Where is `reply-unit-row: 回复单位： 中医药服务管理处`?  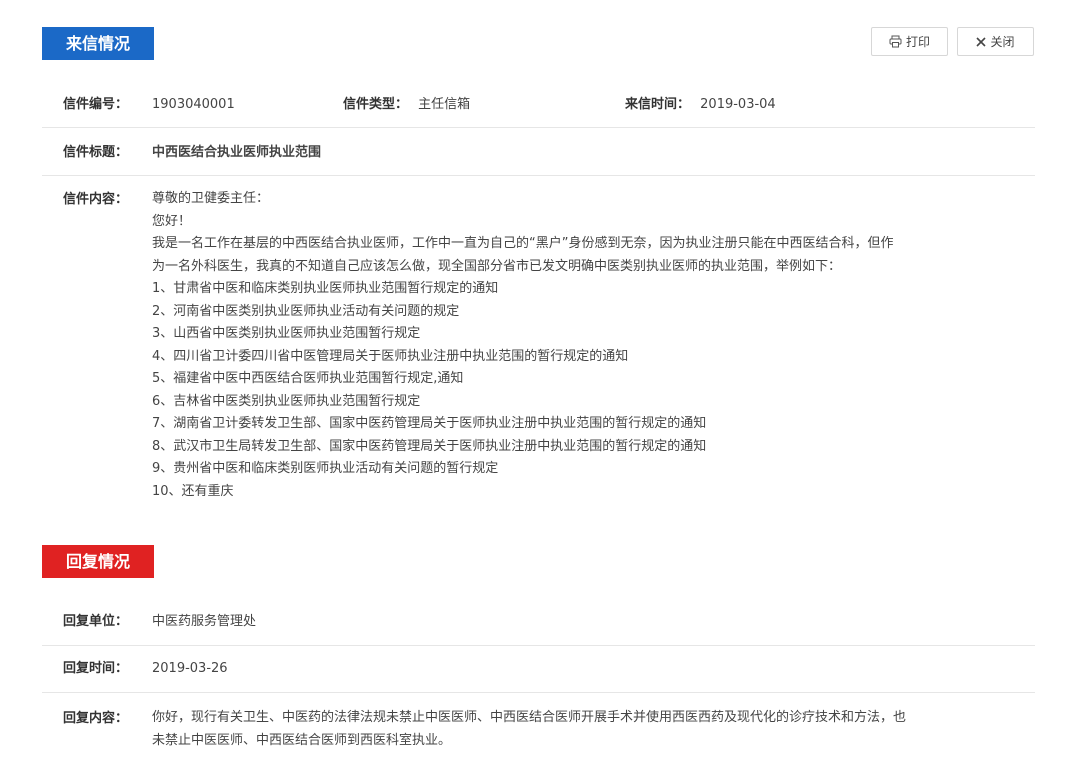 reply-unit-row: 回复单位： 中医药服务管理处 is located at coordinates (538, 621).